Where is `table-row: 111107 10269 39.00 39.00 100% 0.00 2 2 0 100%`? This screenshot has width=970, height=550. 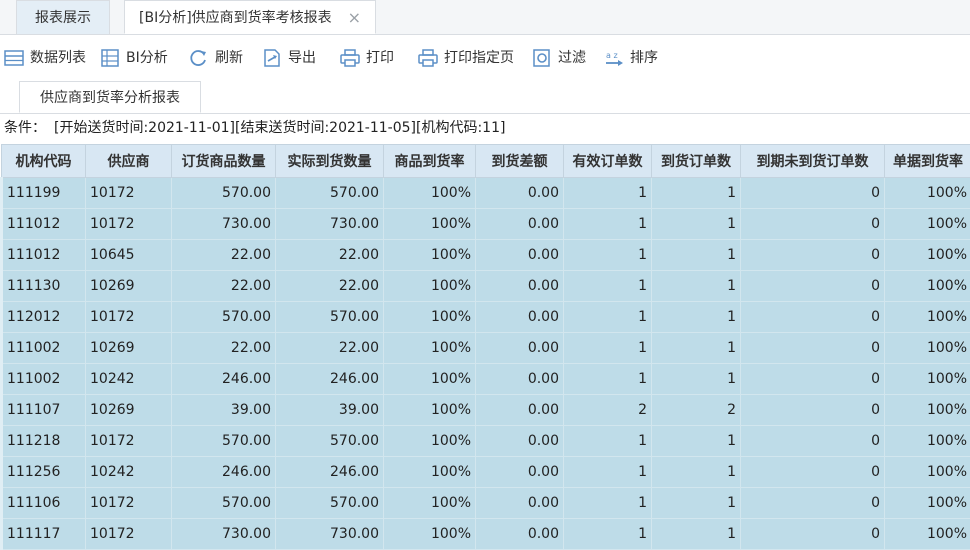
table-row: 111107 10269 39.00 39.00 100% 0.00 2 2 0 100% is located at coordinates (485, 410).